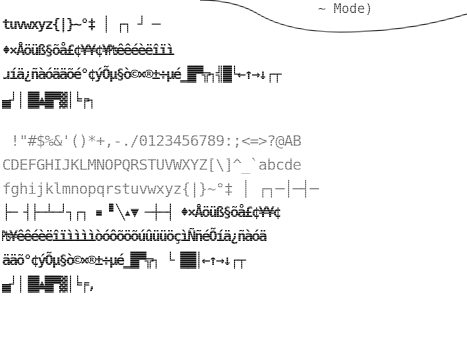 The image size is (467, 337). I want to click on charset-line-3: ɹíä¿ñàóääõé°¢ýÕµ§ò©×®±÷µé▁█▀╦┐╣█└←↑→↓┌┬, so click(142, 75).